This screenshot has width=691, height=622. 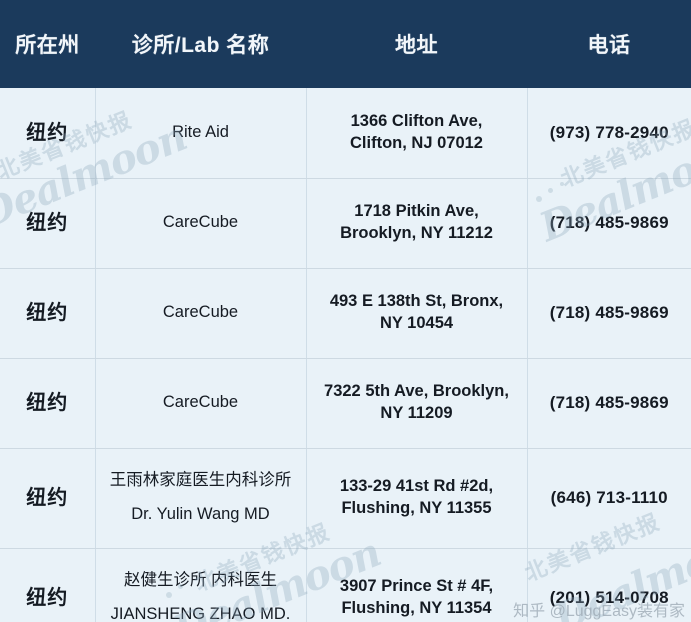 What do you see at coordinates (416, 391) in the screenshot?
I see `address-line-1: 7322 5th Ave, Brooklyn,` at bounding box center [416, 391].